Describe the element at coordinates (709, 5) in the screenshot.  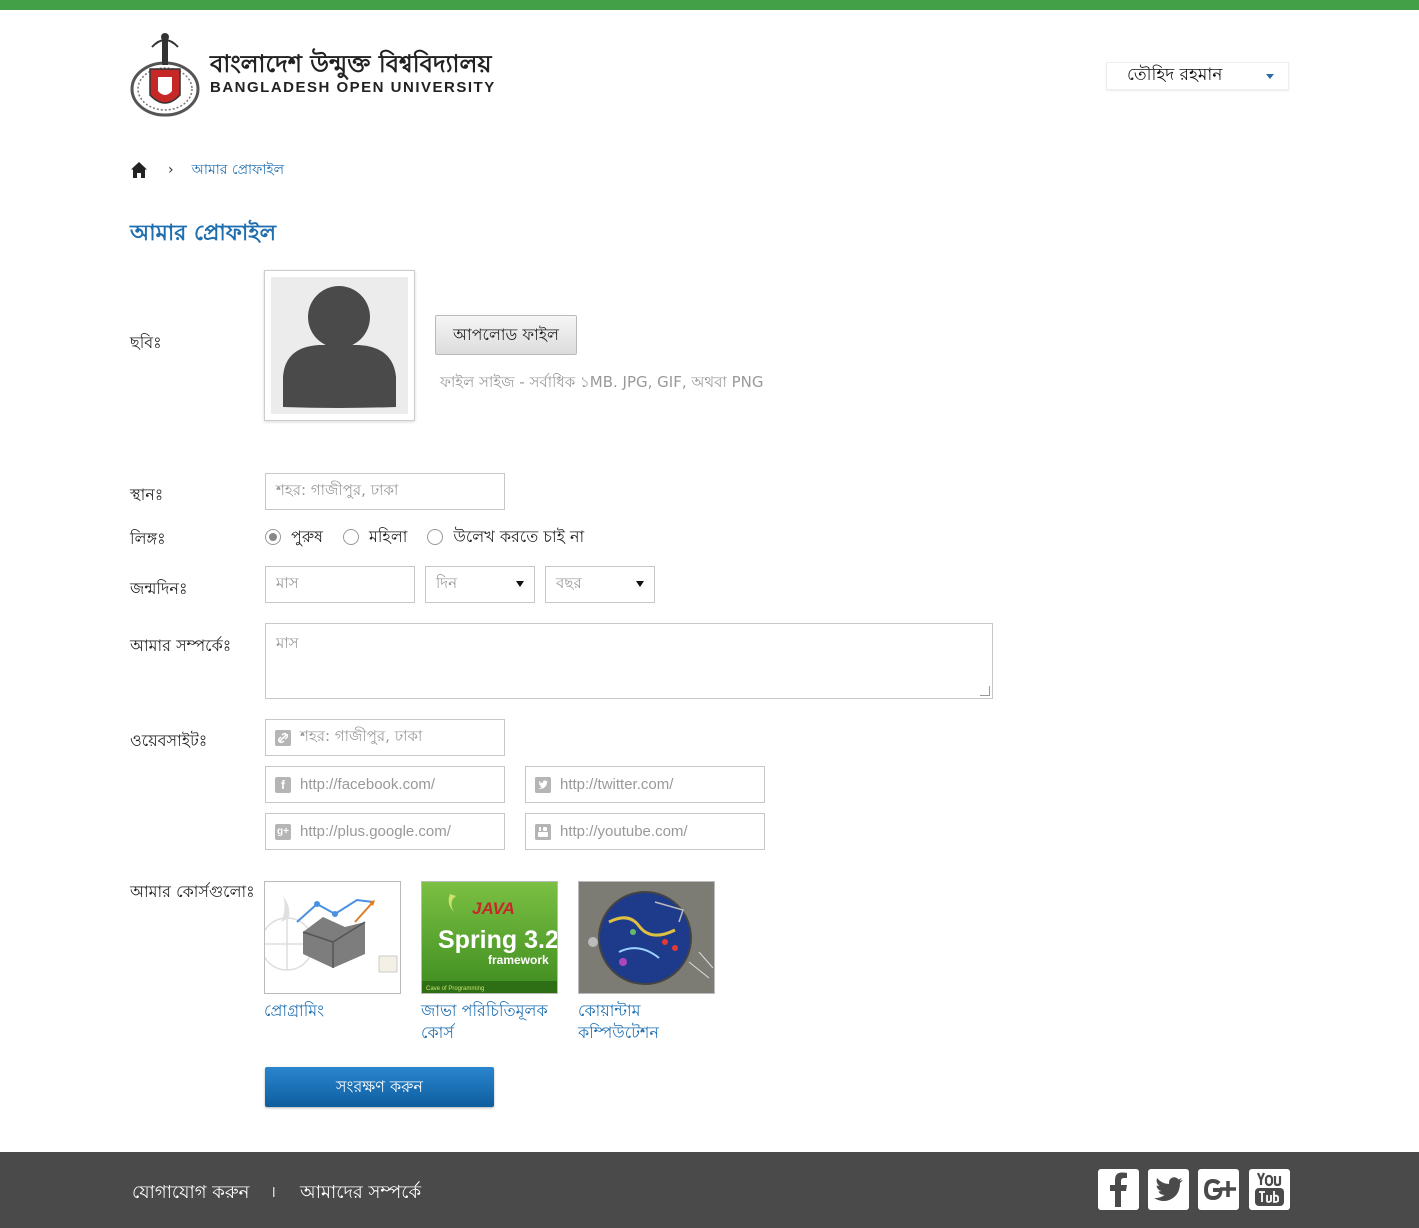
I see `top-accent-bar` at that location.